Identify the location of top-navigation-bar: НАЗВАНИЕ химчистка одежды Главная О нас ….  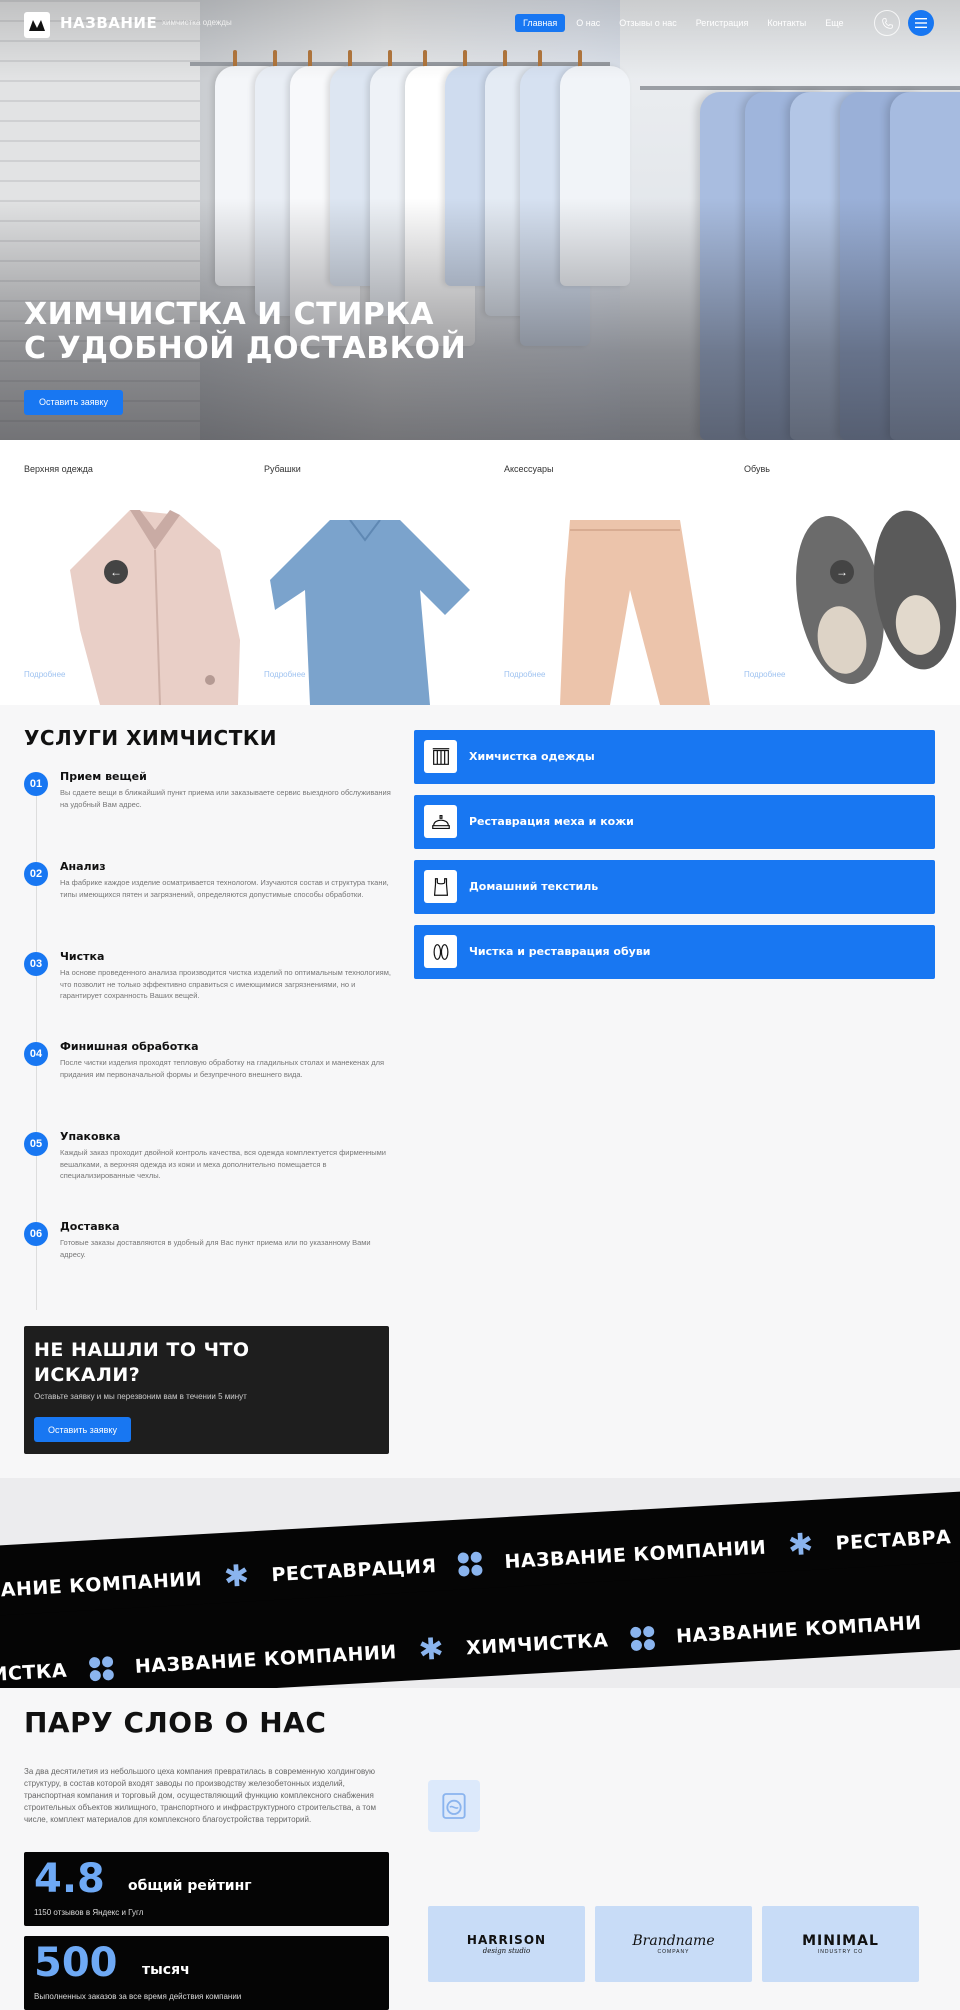
(480, 24).